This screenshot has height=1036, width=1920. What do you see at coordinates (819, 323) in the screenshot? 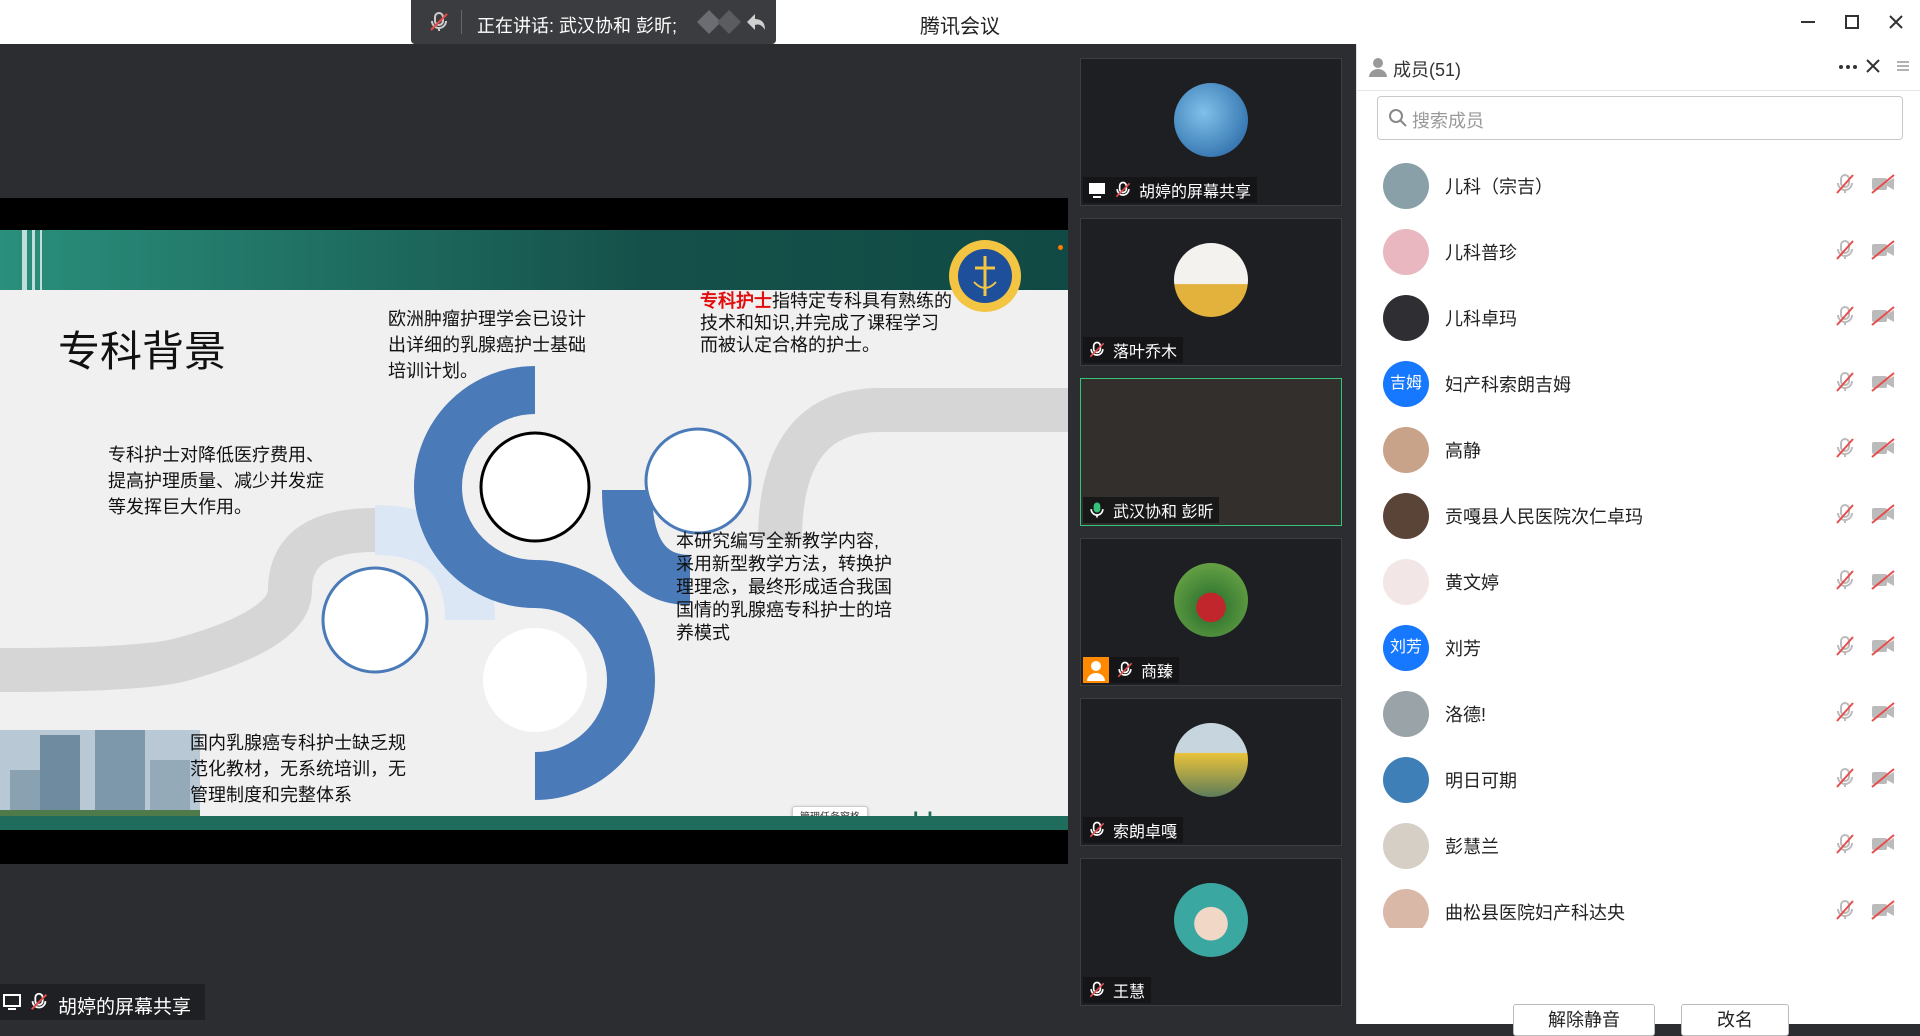
I see `text-line: 技术和知识,并完成了课程学习` at bounding box center [819, 323].